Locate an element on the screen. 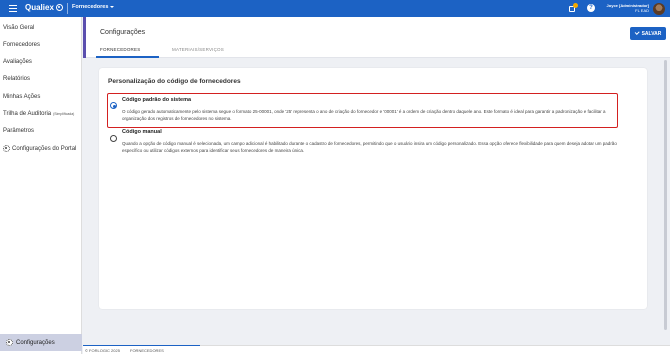  sidebar-item-label: Fornecedores is located at coordinates (22, 45).